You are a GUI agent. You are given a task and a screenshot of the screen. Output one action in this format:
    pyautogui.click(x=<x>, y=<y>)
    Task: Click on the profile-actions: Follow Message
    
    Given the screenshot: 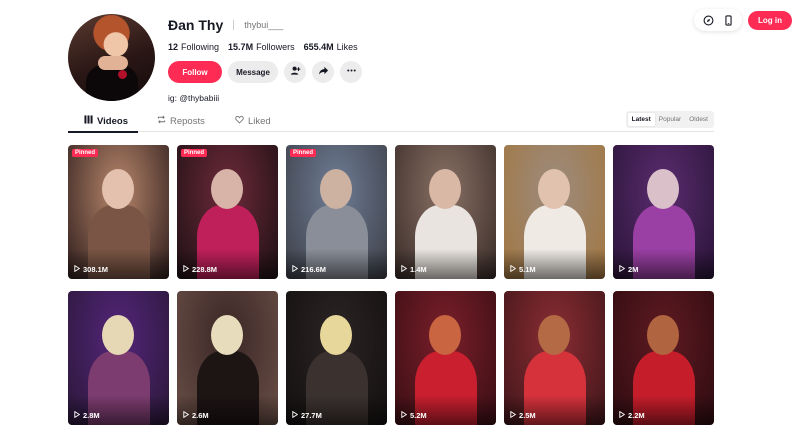 What is the action you would take?
    pyautogui.click(x=265, y=72)
    